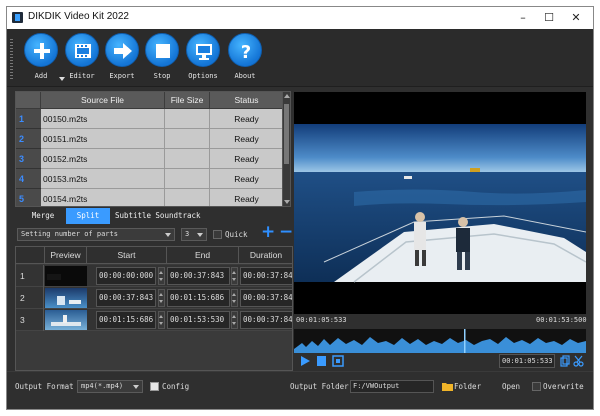  Describe the element at coordinates (440, 321) in the screenshot. I see `timeline-bar: 00:01:05:533 00:01:53:500` at that location.